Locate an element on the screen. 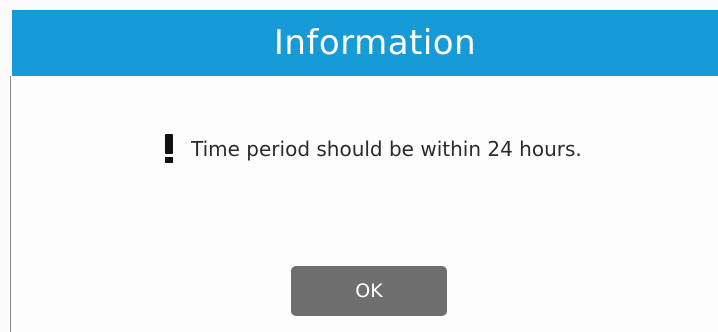 Image resolution: width=718 pixels, height=332 pixels. exclamation-icon is located at coordinates (170, 149).